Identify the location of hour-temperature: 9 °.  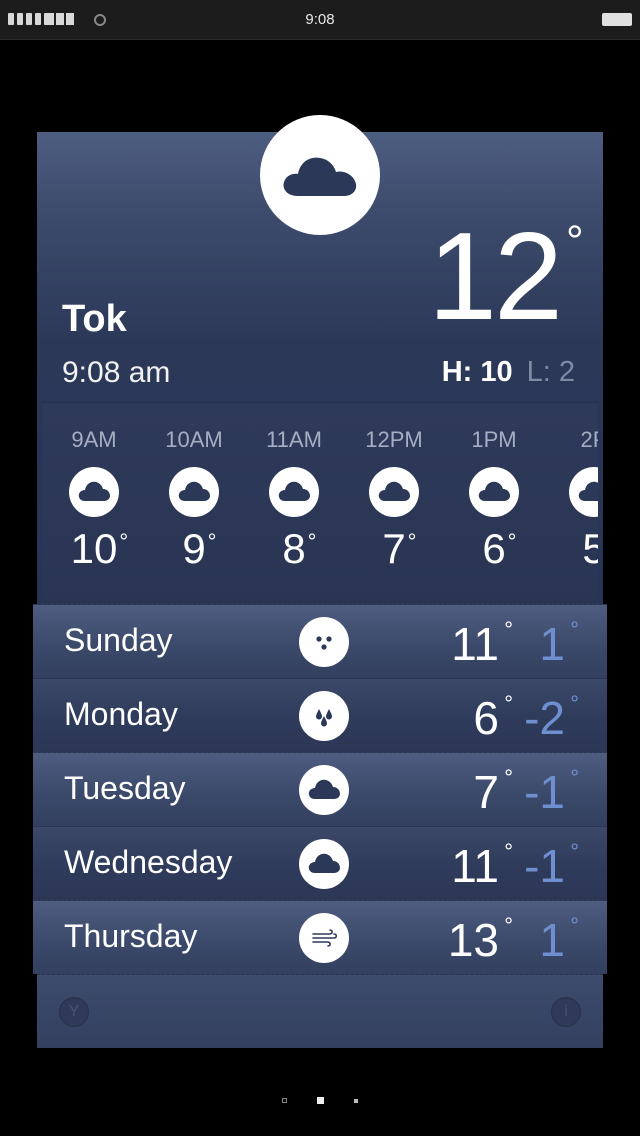
(199, 548).